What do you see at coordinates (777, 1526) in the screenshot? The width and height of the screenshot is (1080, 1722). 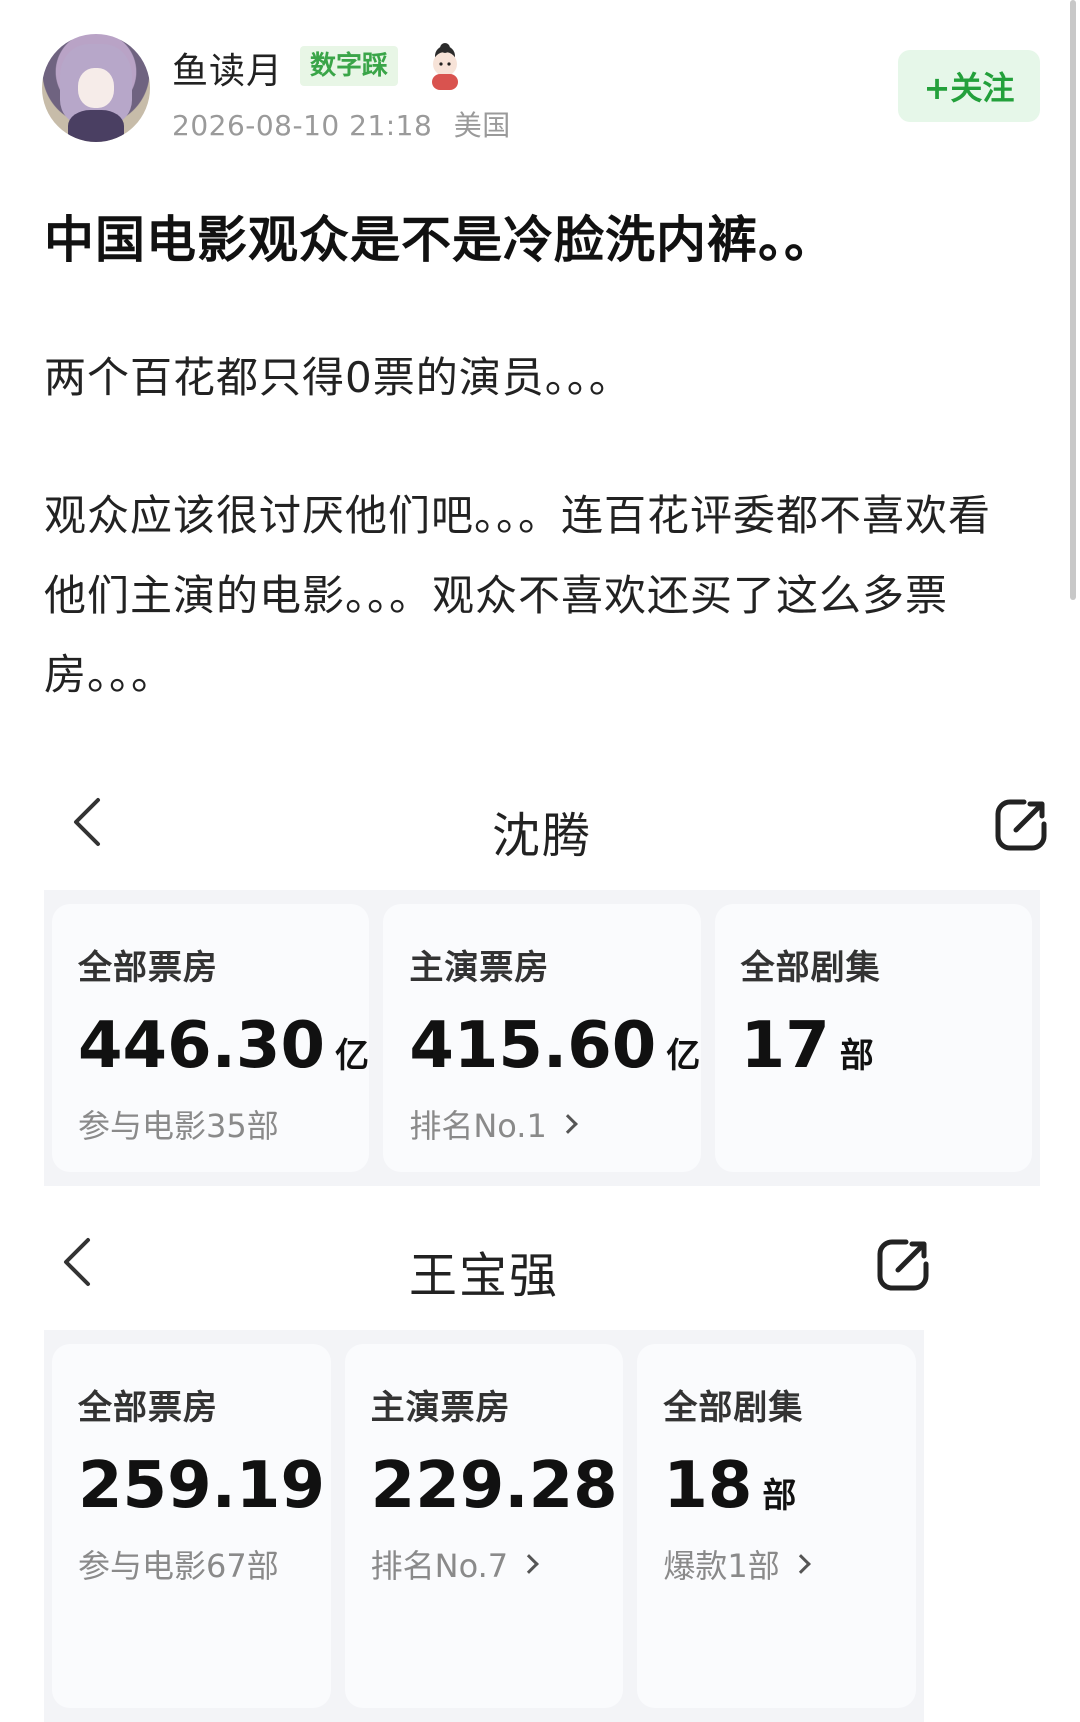 I see `stat-card-series: 全部剧集 18 部 爆款1部` at bounding box center [777, 1526].